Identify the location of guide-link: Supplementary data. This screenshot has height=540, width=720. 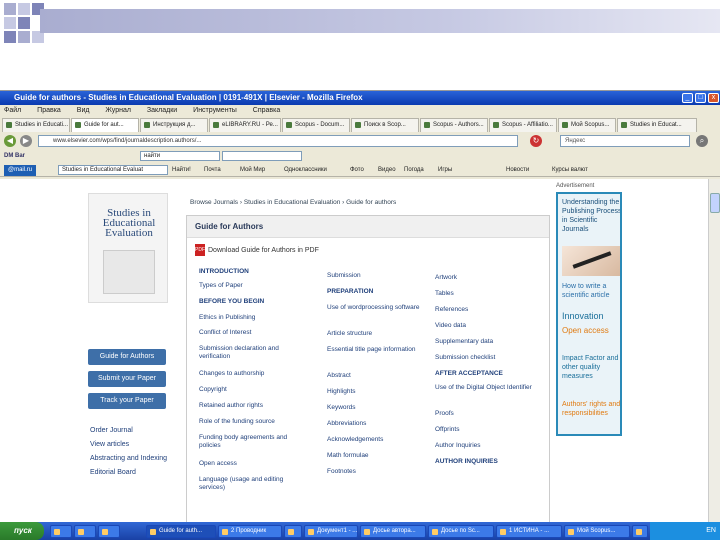
(490, 342).